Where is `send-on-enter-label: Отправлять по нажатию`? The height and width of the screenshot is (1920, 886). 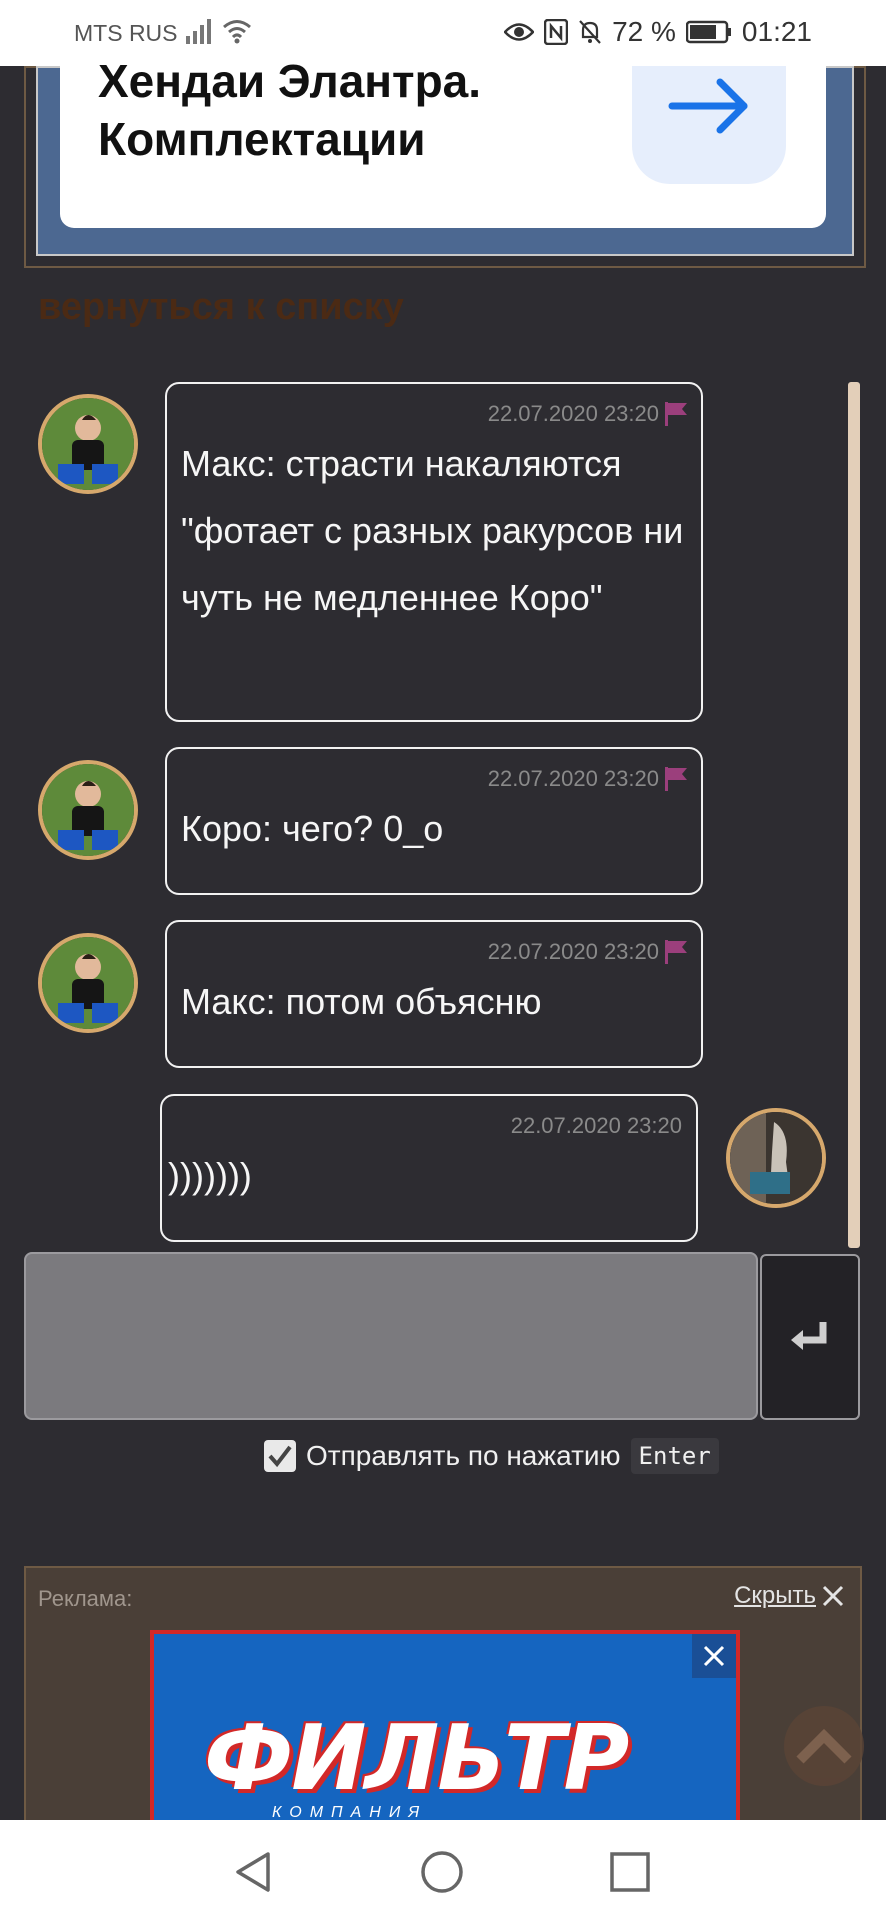
send-on-enter-label: Отправлять по нажатию is located at coordinates (463, 1455).